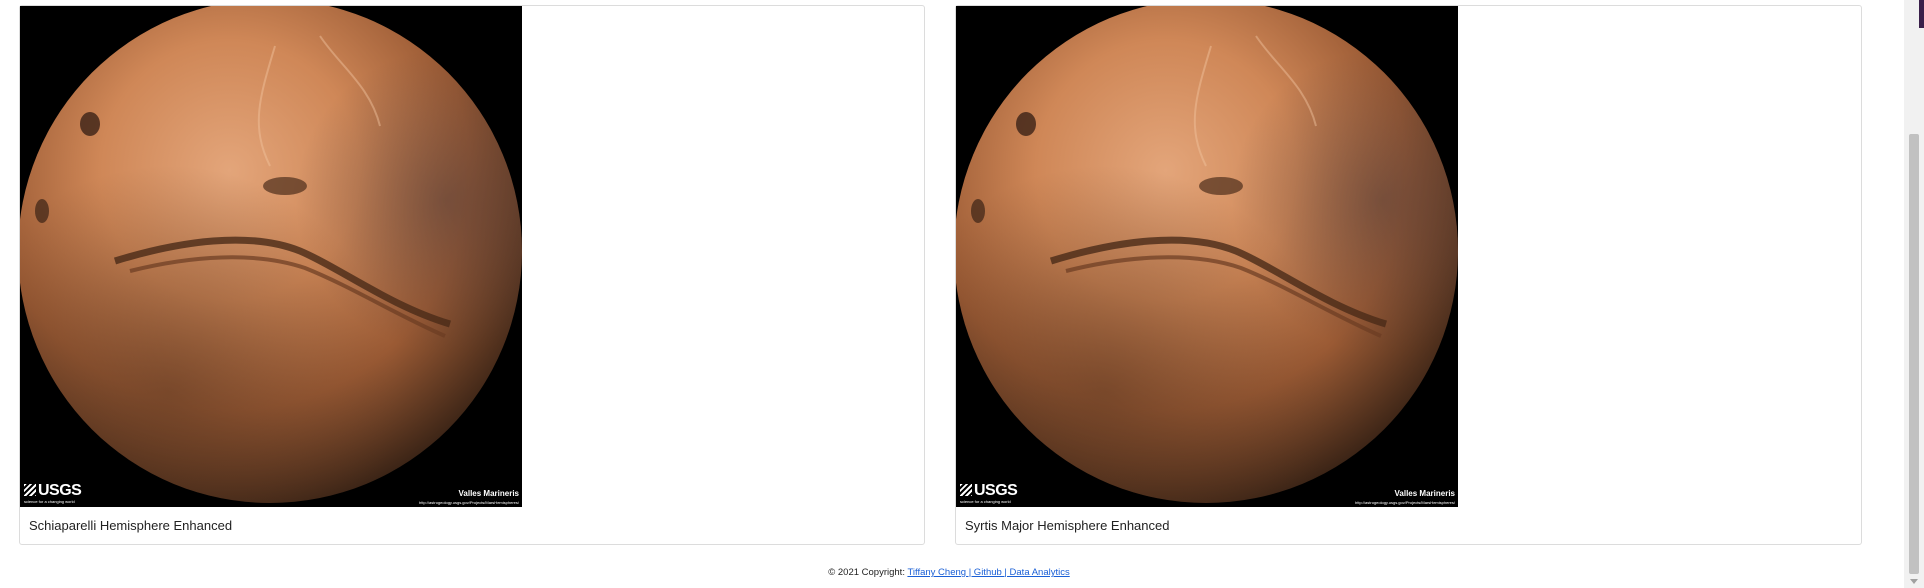 This screenshot has width=1924, height=588. What do you see at coordinates (1067, 525) in the screenshot?
I see `hemisphere-title: Syrtis Major Hemisphere Enhanced` at bounding box center [1067, 525].